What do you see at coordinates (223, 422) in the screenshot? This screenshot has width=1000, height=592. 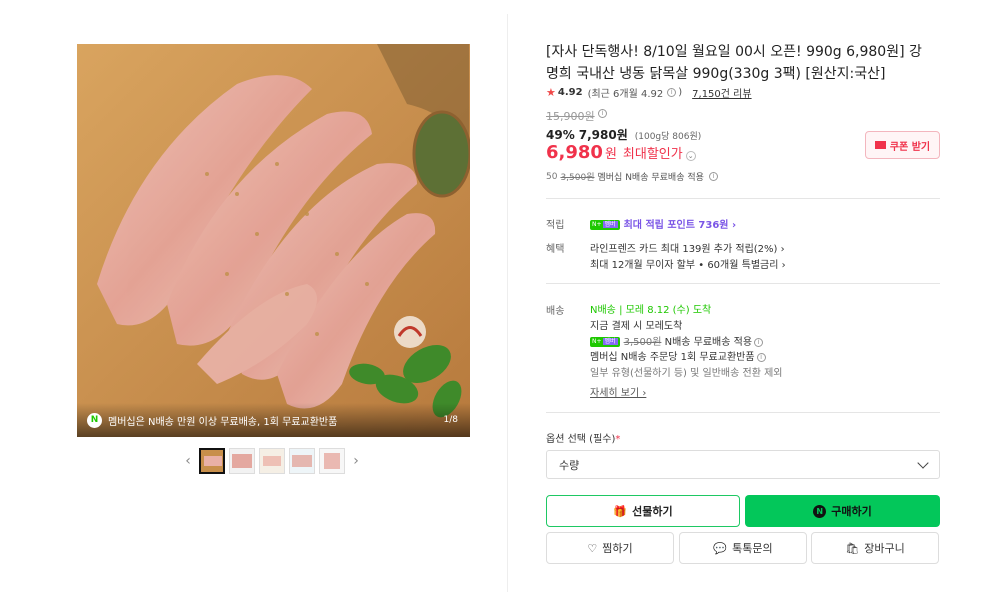 I see `banner-text: 멤버십은 N배송 만원 이상 무료배송, 1회 무료교환반품` at bounding box center [223, 422].